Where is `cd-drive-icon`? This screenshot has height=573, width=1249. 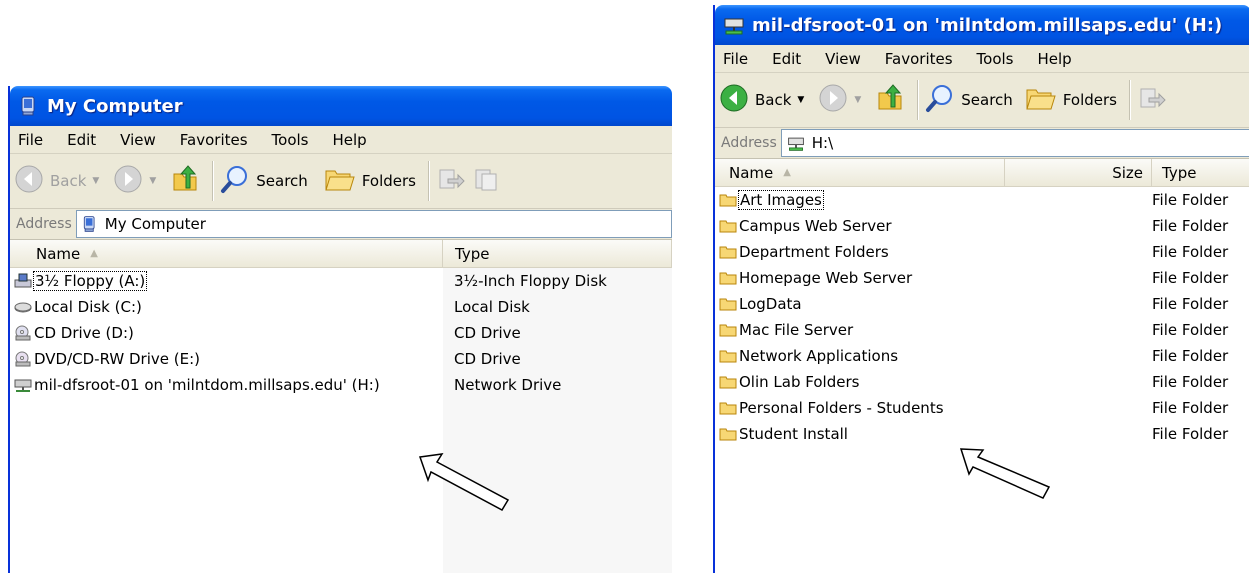
cd-drive-icon is located at coordinates (23, 333).